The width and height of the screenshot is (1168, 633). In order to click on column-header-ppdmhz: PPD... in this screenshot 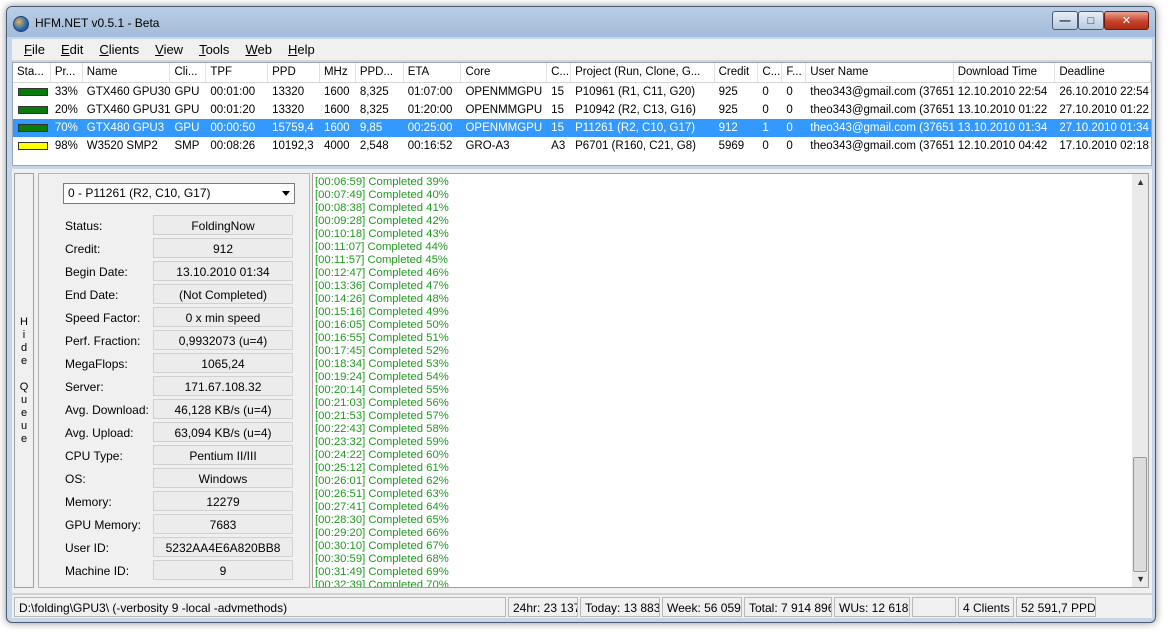, I will do `click(380, 72)`.